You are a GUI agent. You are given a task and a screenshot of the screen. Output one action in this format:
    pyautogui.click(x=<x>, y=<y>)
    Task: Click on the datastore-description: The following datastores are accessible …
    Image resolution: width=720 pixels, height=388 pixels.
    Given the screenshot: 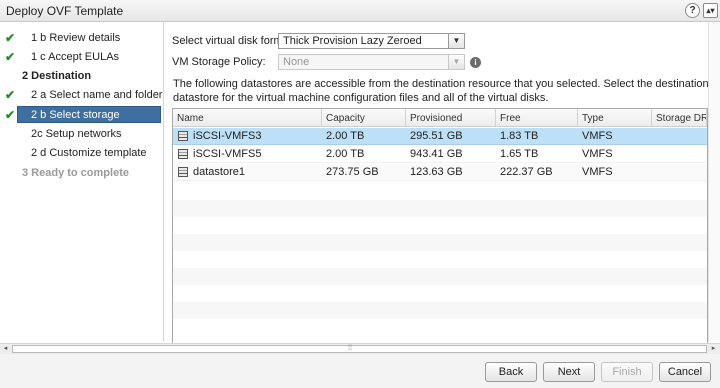 What is the action you would take?
    pyautogui.click(x=441, y=91)
    